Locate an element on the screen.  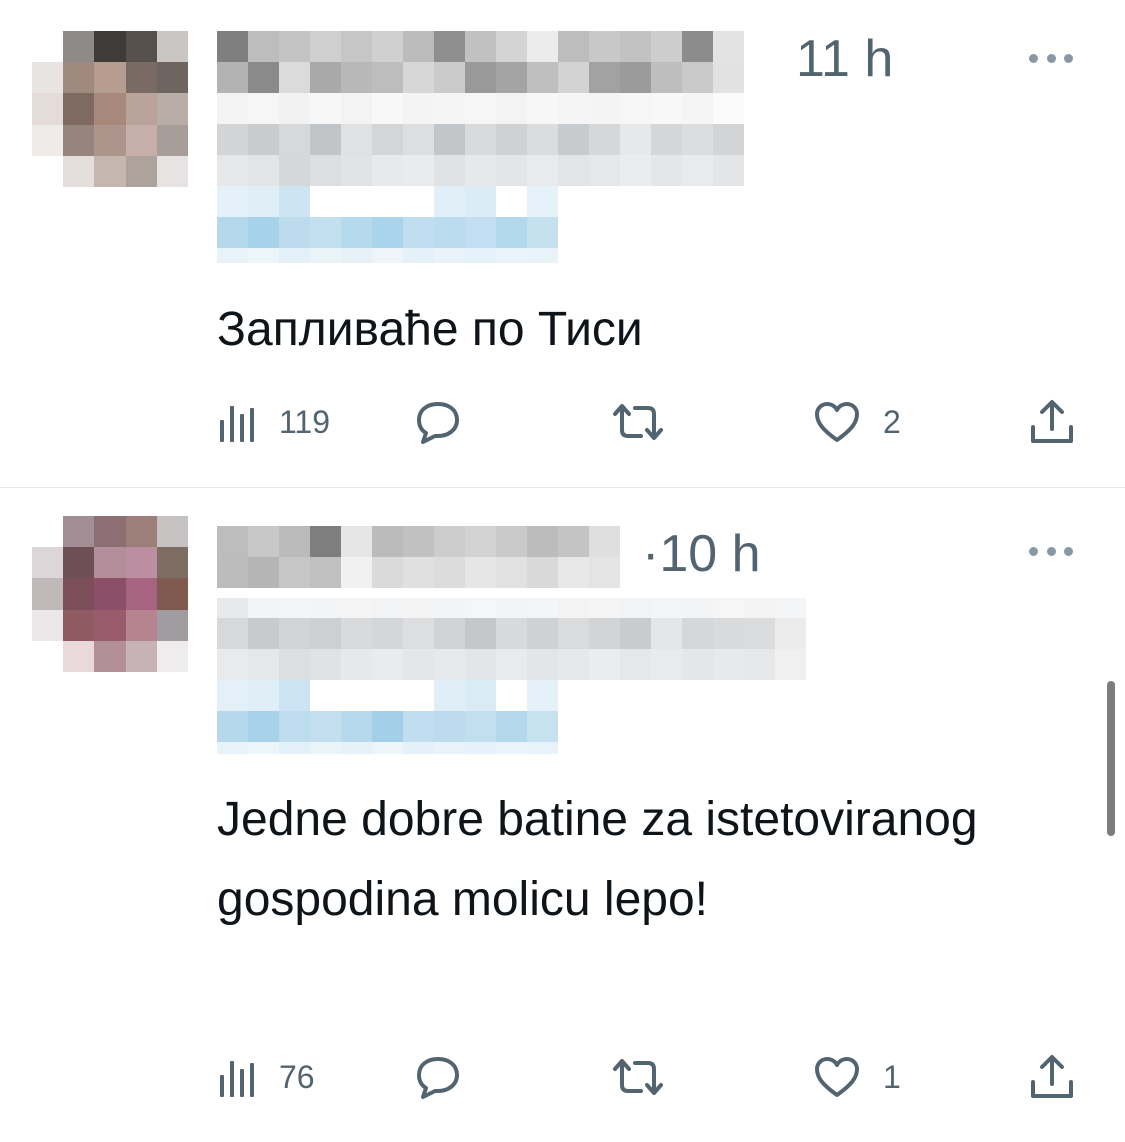
views-button: 76 is located at coordinates (266, 1077).